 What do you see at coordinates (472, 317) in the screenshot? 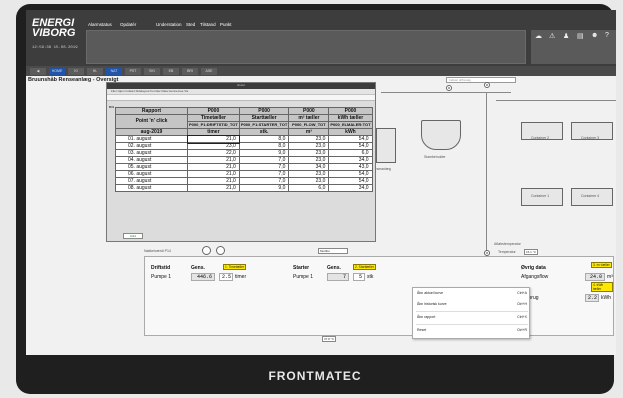
I see `ctx-item-rapport: Åbn rapport Ctrl+X` at bounding box center [472, 317].